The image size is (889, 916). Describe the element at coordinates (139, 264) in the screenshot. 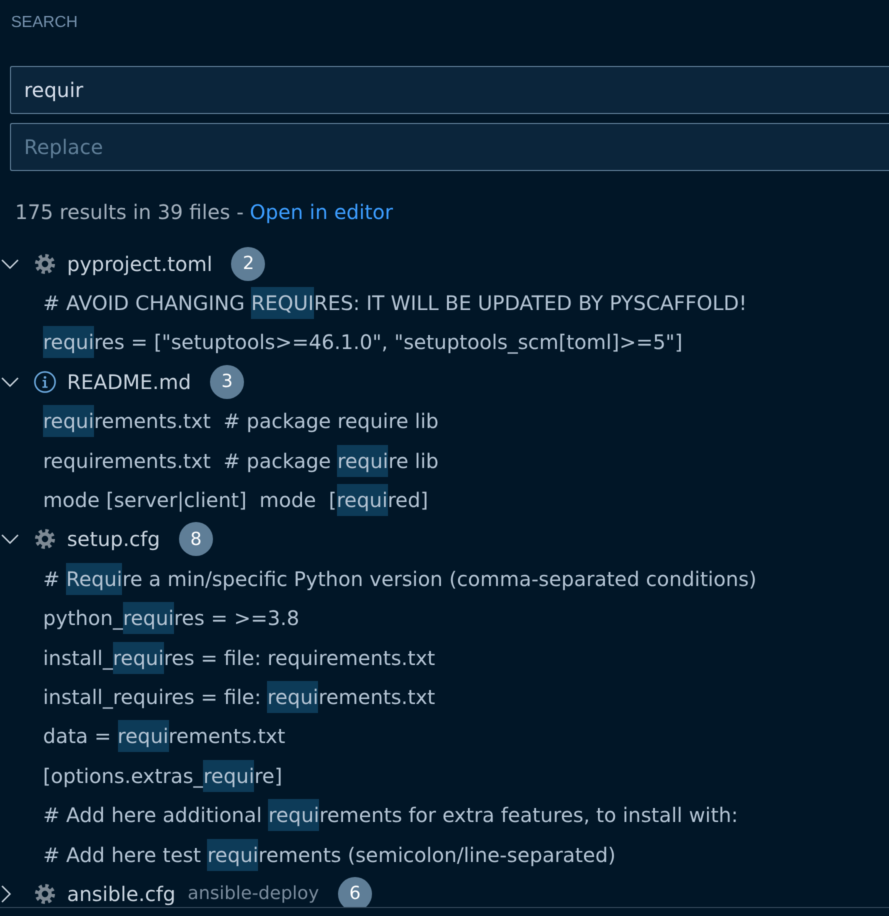

I see `file-name: pyproject.toml` at that location.